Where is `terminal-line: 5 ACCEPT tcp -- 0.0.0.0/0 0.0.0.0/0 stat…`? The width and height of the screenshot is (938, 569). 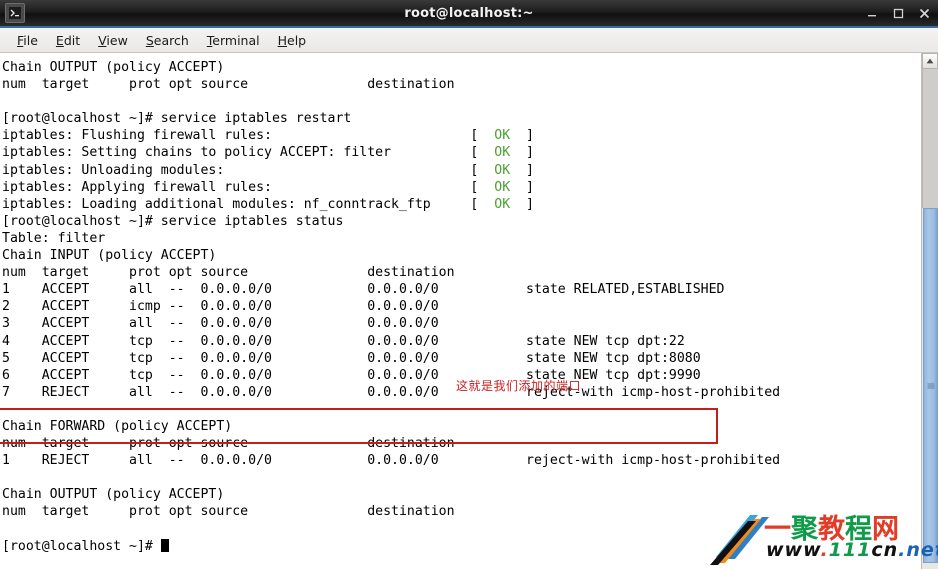
terminal-line: 5 ACCEPT tcp -- 0.0.0.0/0 0.0.0.0/0 stat… is located at coordinates (351, 358).